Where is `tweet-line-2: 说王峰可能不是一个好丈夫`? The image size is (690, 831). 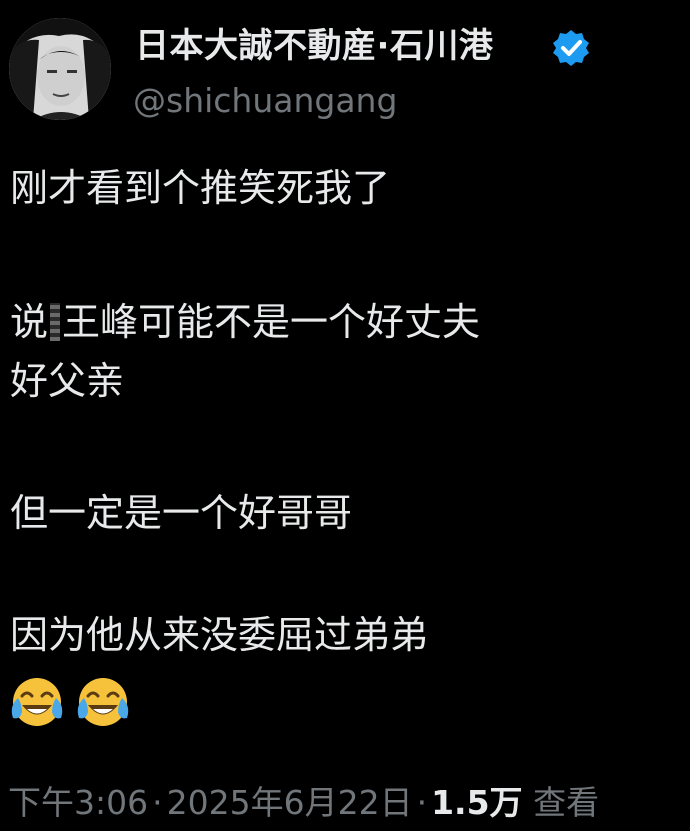
tweet-line-2: 说王峰可能不是一个好丈夫 is located at coordinates (245, 322).